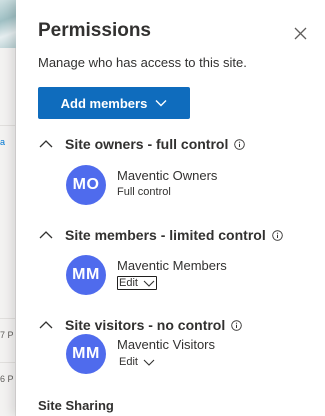  I want to click on member-item-visitors: MM Maventic Visitors Edit, so click(140, 354).